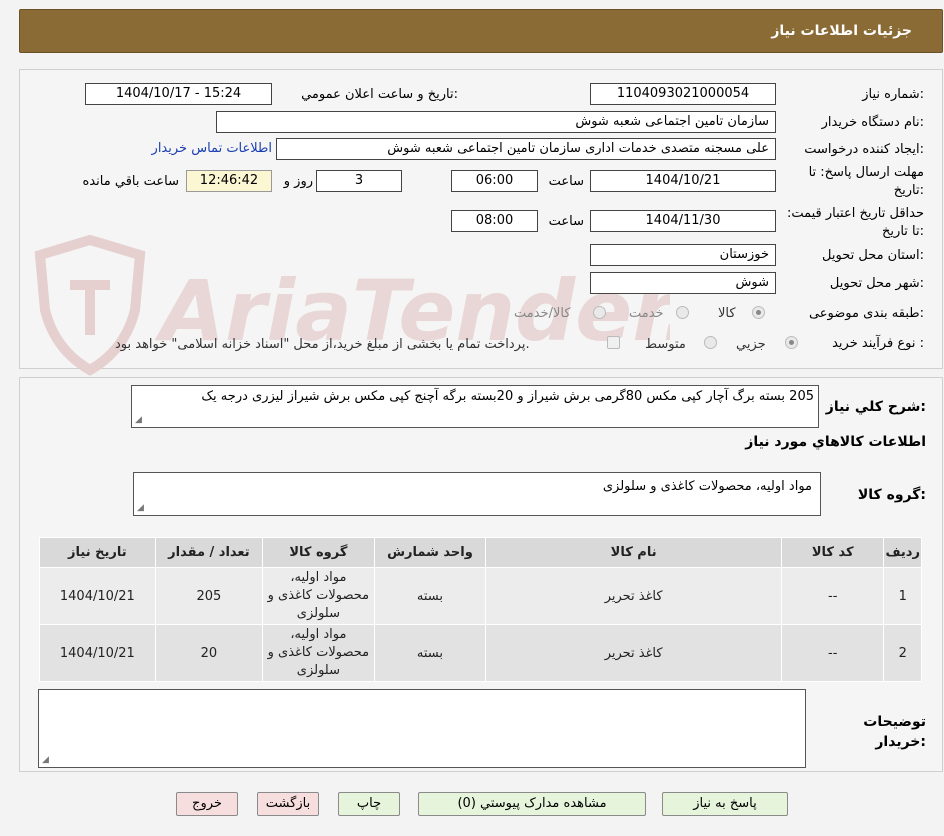 The height and width of the screenshot is (836, 944). What do you see at coordinates (875, 407) in the screenshot?
I see `description-label: شرح کلي نياز:` at bounding box center [875, 407].